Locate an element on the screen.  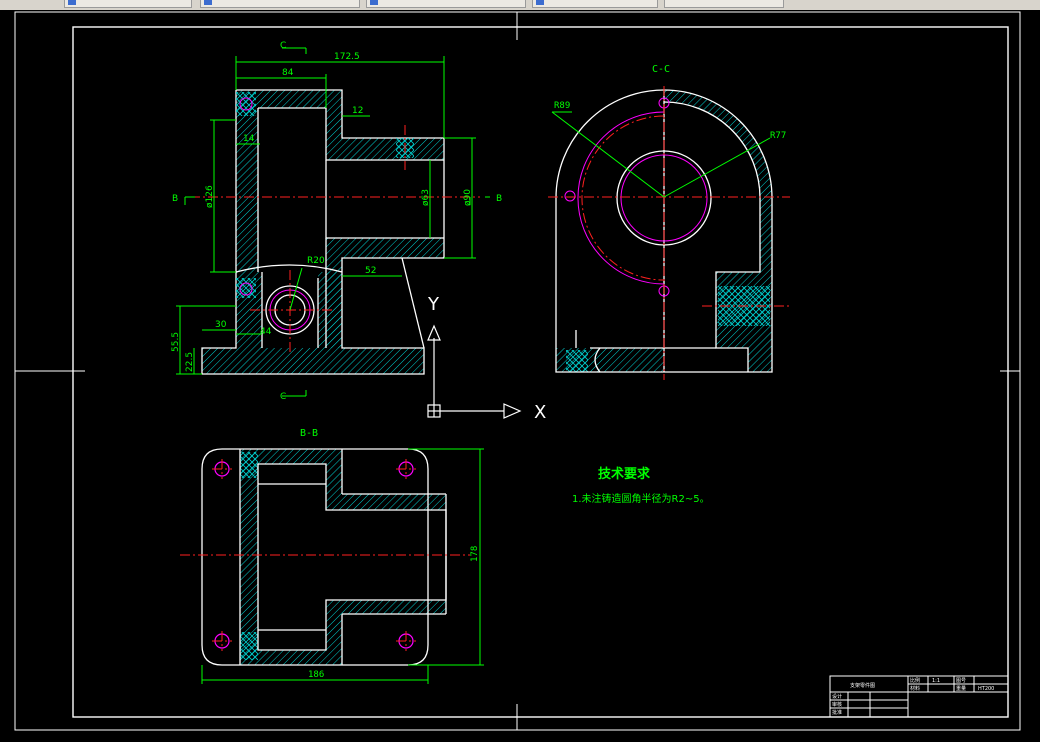
top-view: B-B 186 178 is located at coordinates (332, 556).